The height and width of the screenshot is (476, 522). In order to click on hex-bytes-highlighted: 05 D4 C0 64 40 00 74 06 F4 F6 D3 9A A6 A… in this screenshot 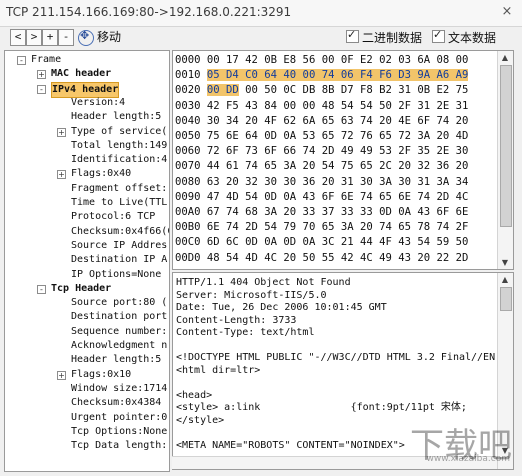, I will do `click(337, 75)`.